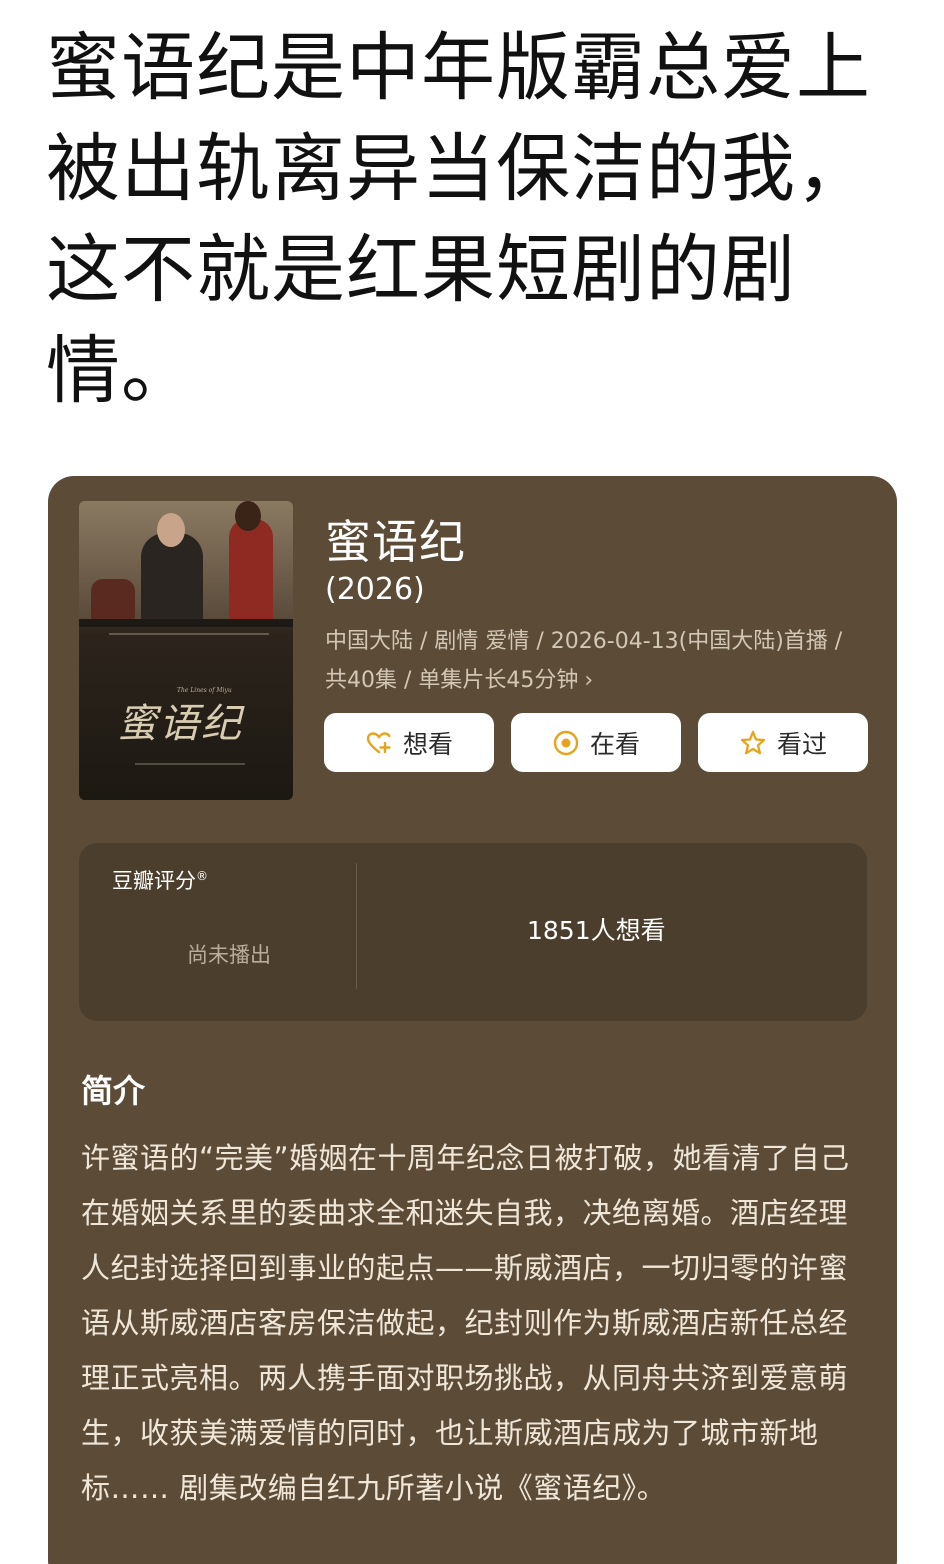 This screenshot has width=944, height=1564. What do you see at coordinates (566, 743) in the screenshot?
I see `target-icon` at bounding box center [566, 743].